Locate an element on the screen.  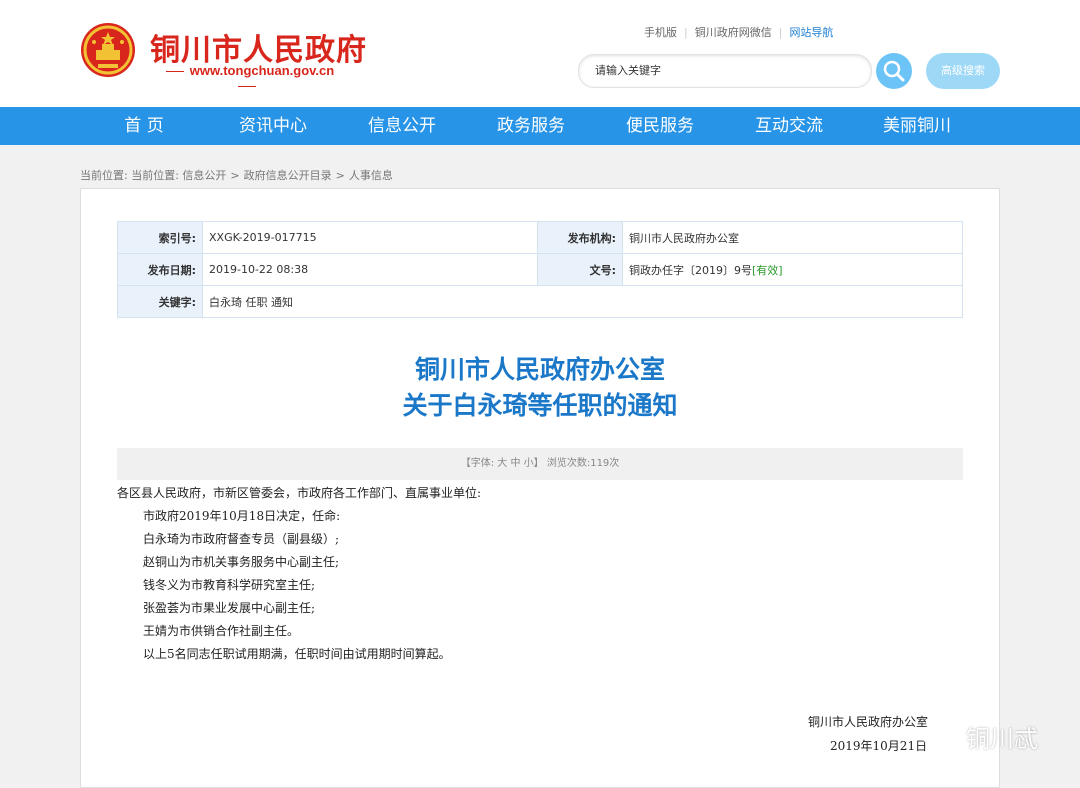
nav-gov-services: 政务服务 is located at coordinates (531, 126).